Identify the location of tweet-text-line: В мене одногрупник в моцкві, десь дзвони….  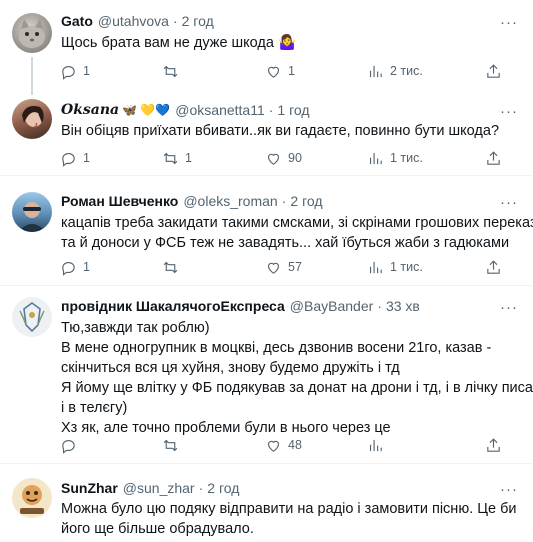
(276, 348).